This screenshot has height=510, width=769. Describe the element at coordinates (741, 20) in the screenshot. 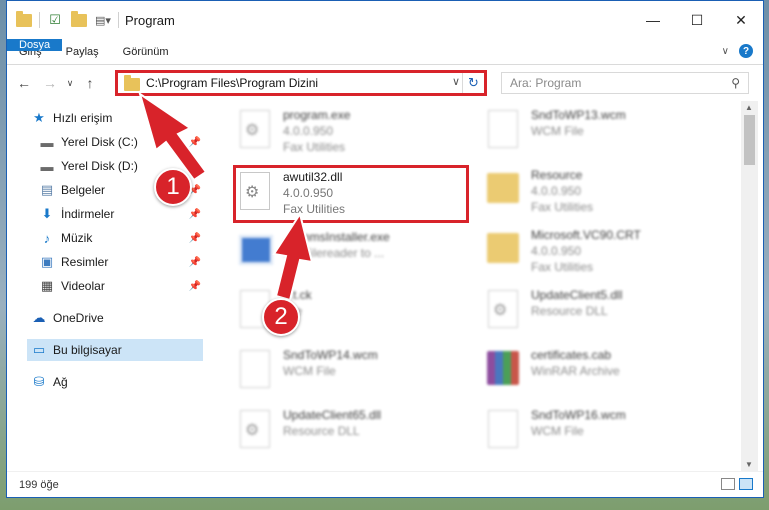

I see `close-button: ✕` at that location.